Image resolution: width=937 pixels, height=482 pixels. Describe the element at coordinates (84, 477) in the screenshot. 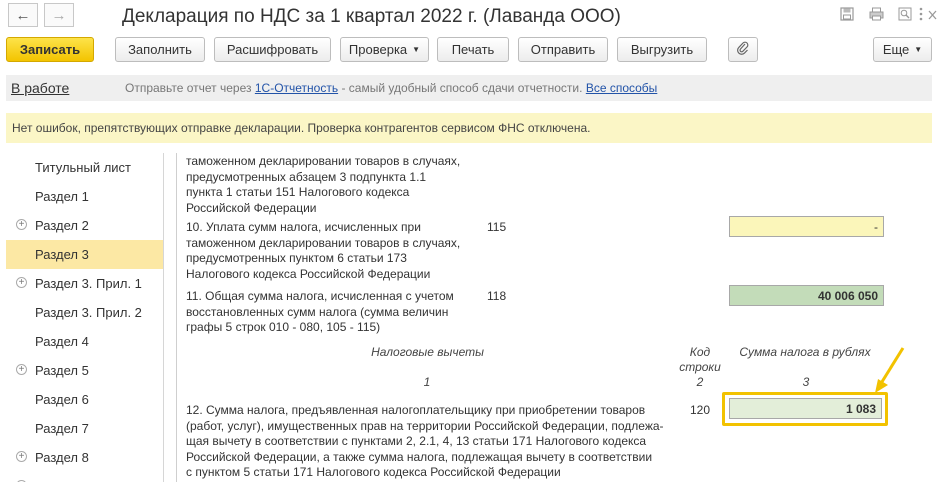

I see `sidebar-item: +Раздел 9. Прил. 1` at that location.